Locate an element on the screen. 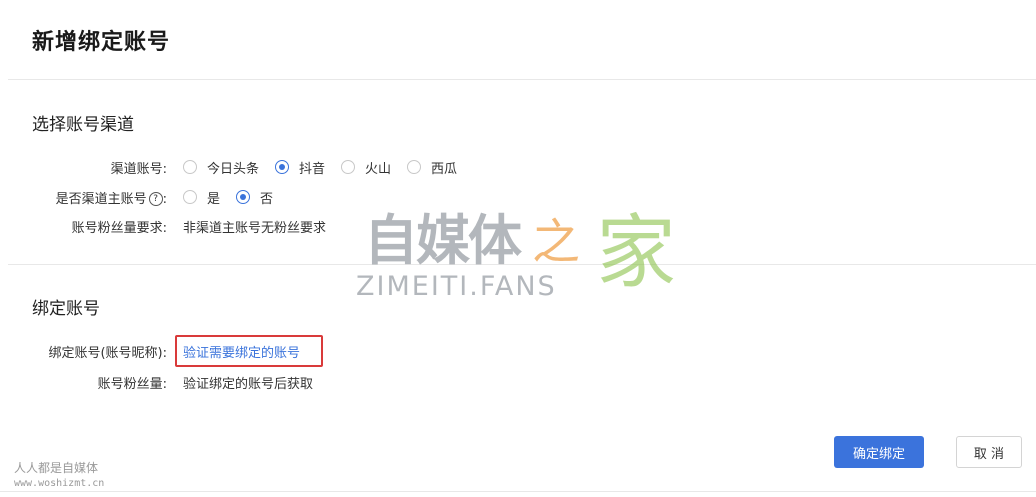  fans-count-label: 账号粉丝量: is located at coordinates (132, 384).